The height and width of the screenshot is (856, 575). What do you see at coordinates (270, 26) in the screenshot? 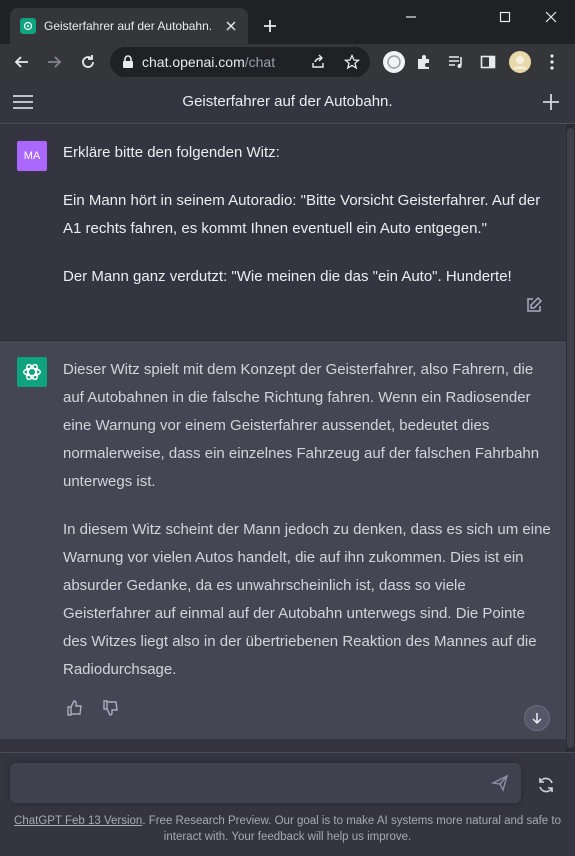
I see `new-tab-icon` at bounding box center [270, 26].